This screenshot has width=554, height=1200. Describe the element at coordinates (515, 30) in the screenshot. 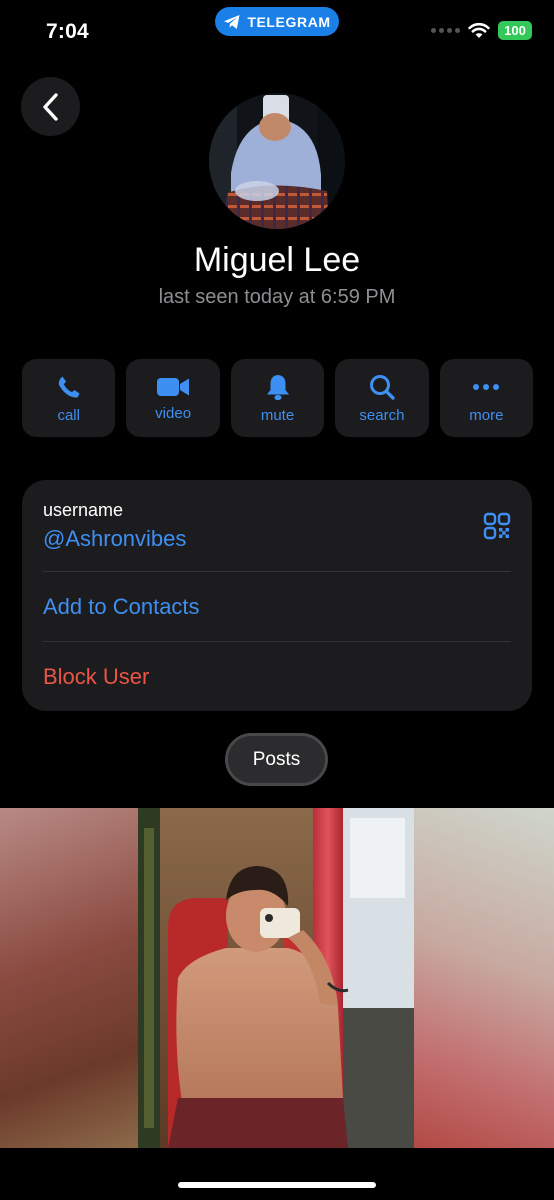

I see `battery-icon: 100` at that location.